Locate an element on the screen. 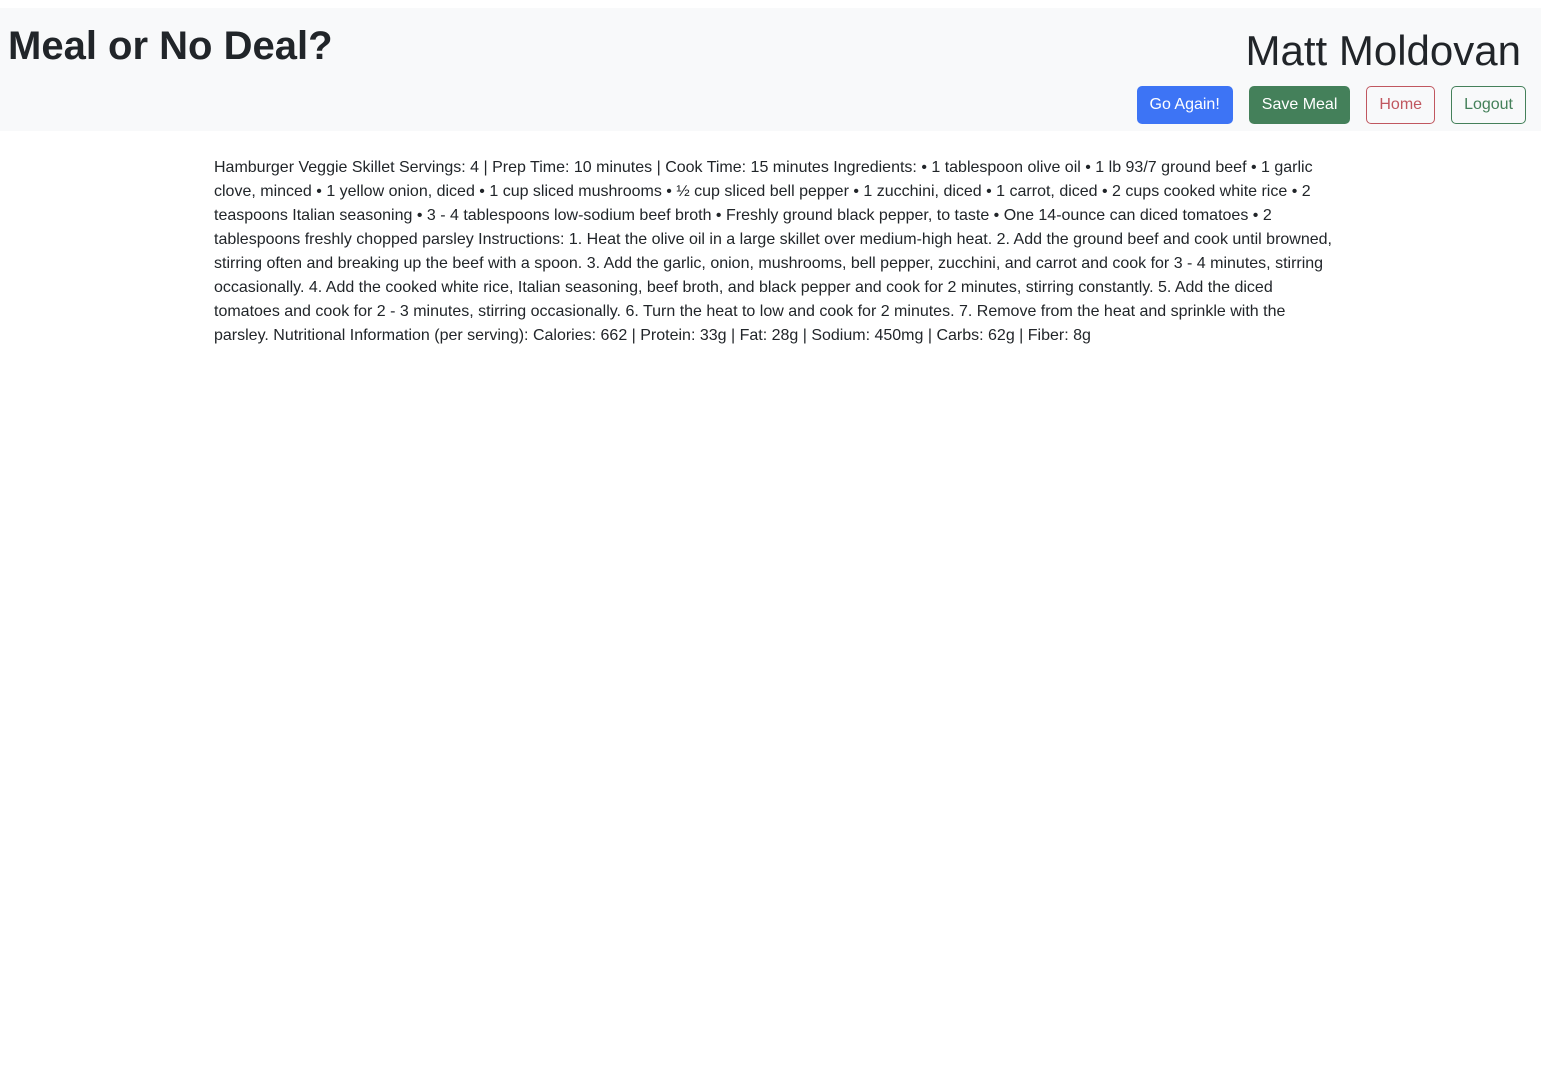  logout-button: Logout is located at coordinates (1488, 105).